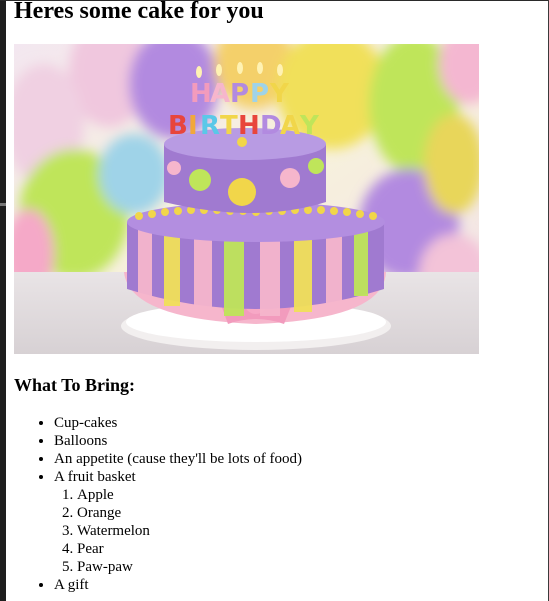 This screenshot has height=601, width=549. What do you see at coordinates (178, 126) in the screenshot?
I see `svg-text: B` at bounding box center [178, 126].